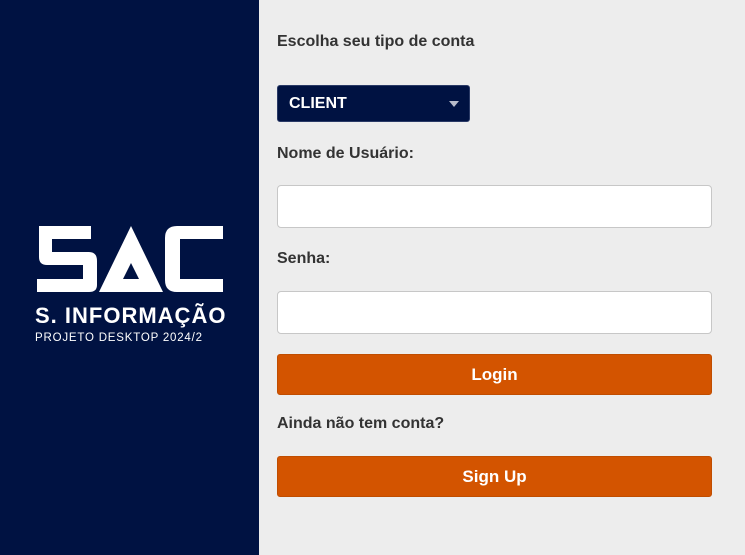 This screenshot has width=745, height=555. Describe the element at coordinates (361, 423) in the screenshot. I see `no-account-text: Ainda não tem conta?` at that location.